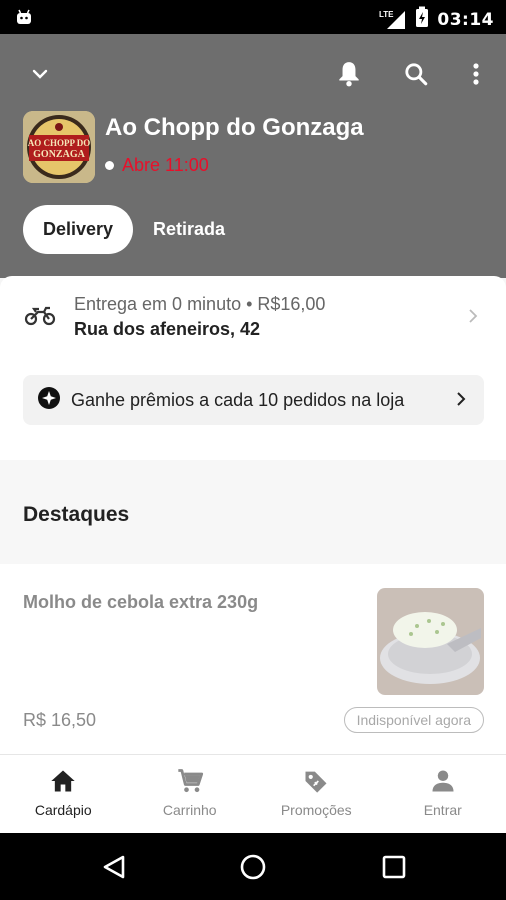 This screenshot has width=506, height=900. I want to click on search-button, so click(416, 74).